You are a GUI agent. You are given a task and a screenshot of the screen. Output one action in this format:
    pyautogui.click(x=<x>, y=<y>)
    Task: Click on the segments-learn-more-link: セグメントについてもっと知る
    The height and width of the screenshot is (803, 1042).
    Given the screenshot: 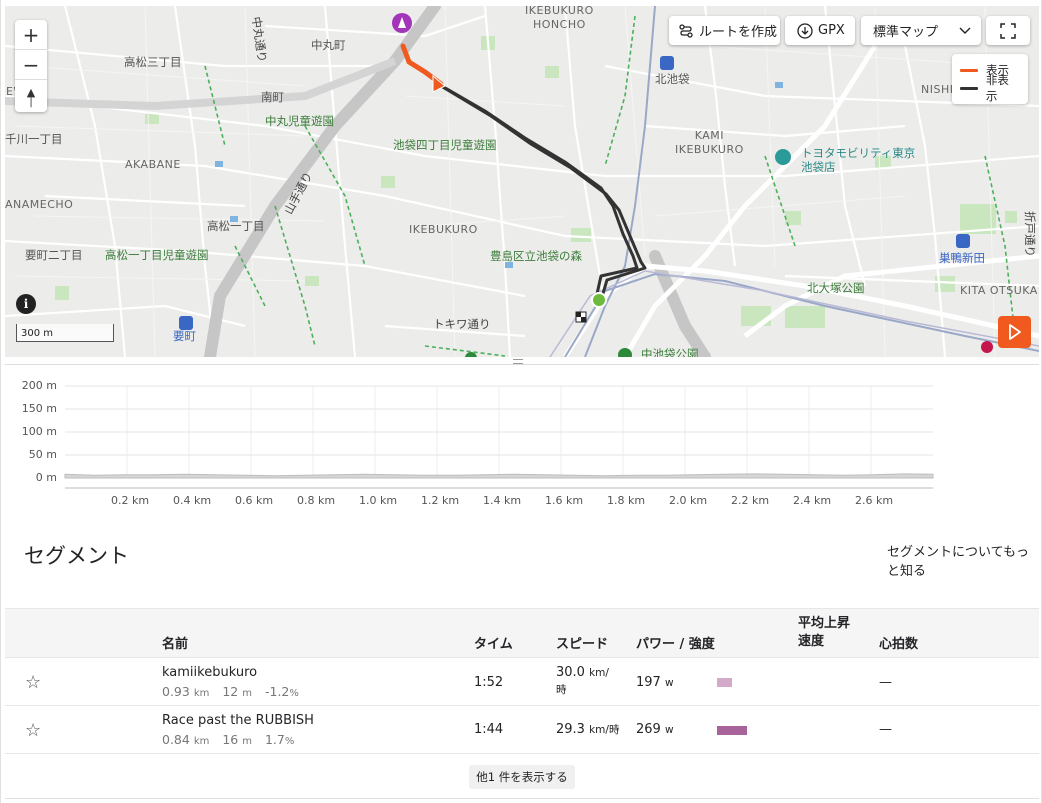 What is the action you would take?
    pyautogui.click(x=964, y=560)
    